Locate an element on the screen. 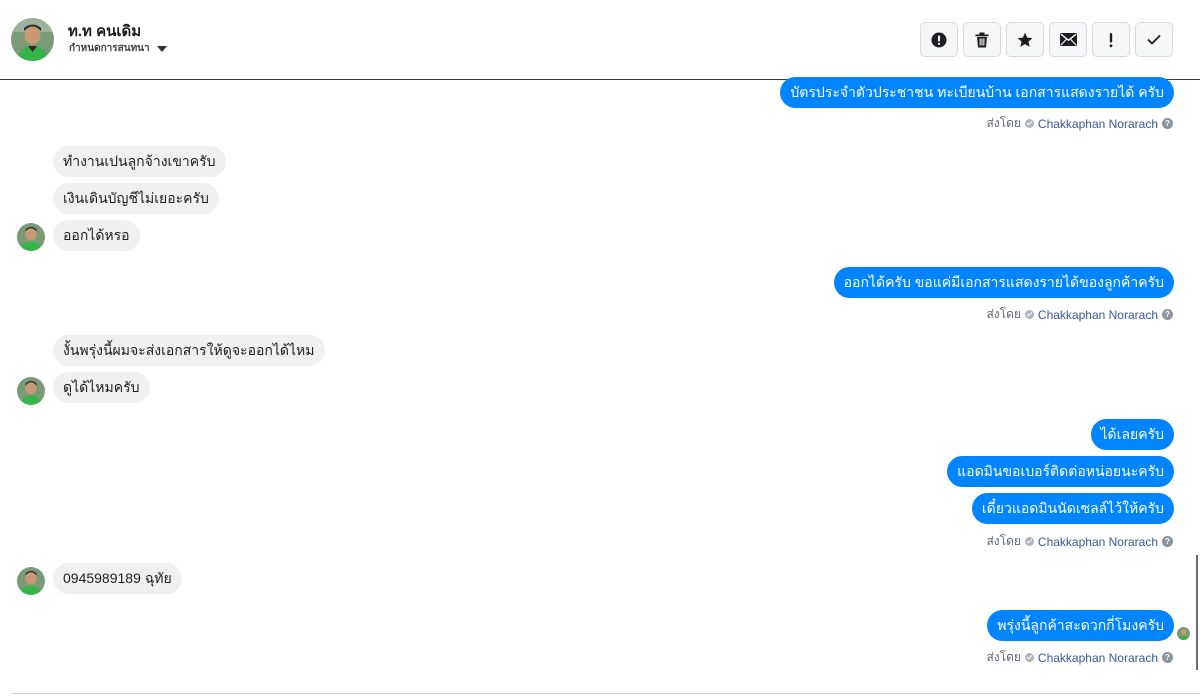 The image size is (1200, 696). incoming-message: 0945989189 ฉุทัย is located at coordinates (117, 578).